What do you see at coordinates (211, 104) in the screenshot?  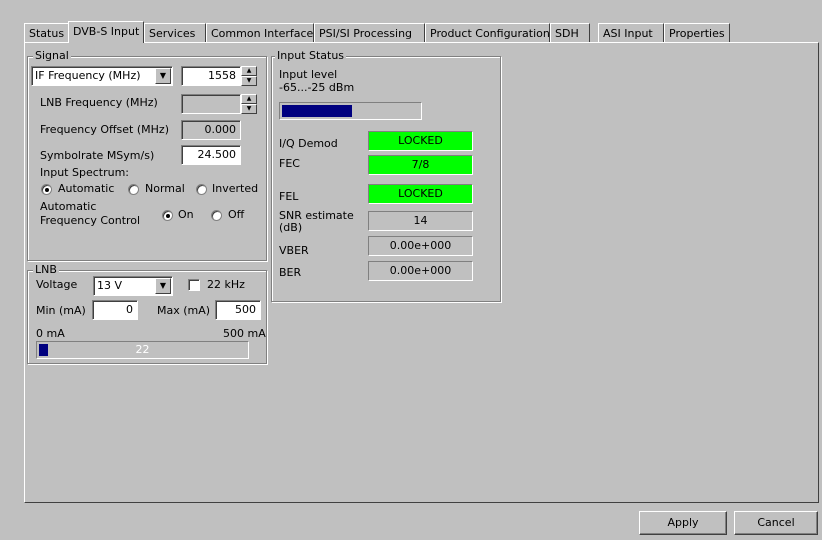 I see `lnb-frequency-input` at bounding box center [211, 104].